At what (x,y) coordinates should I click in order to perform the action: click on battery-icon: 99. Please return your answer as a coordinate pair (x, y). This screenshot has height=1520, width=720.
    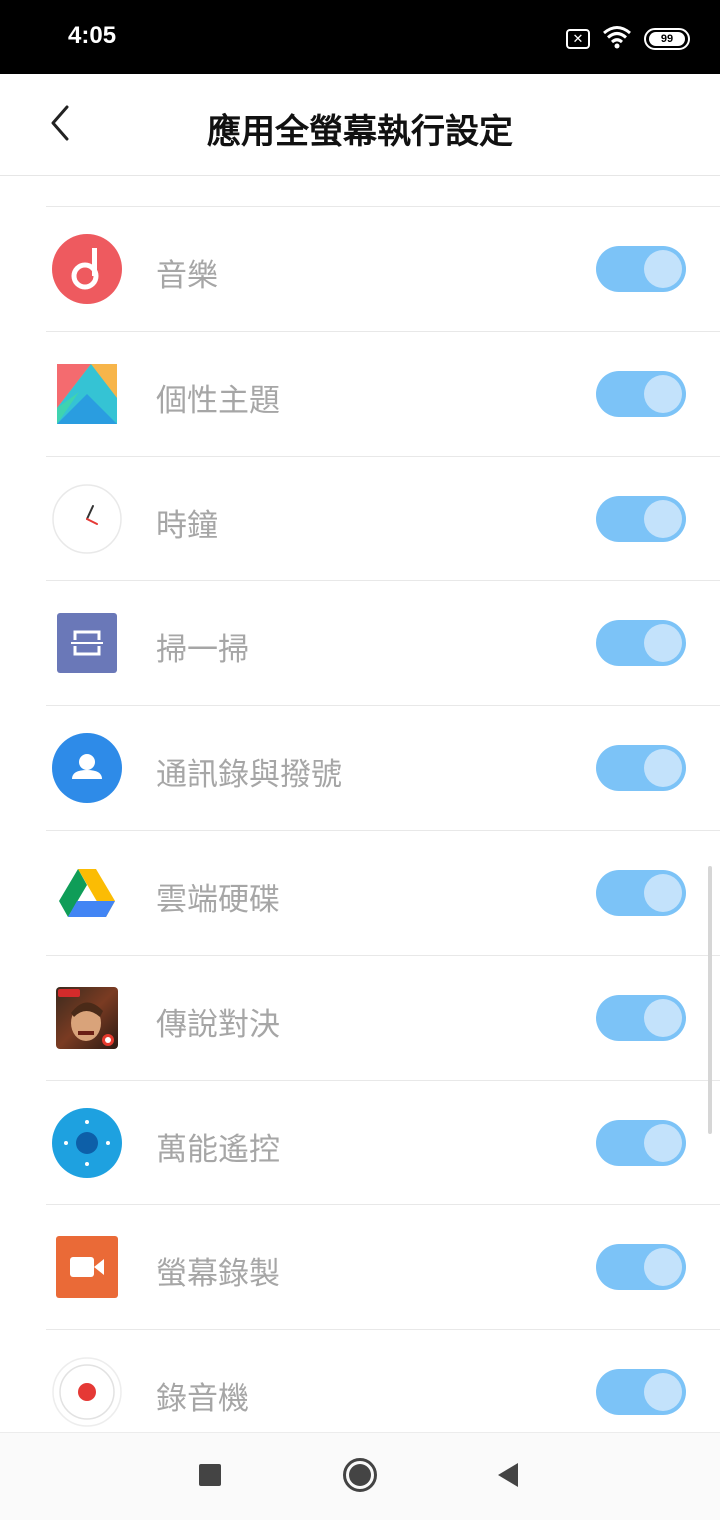
    Looking at the image, I should click on (667, 39).